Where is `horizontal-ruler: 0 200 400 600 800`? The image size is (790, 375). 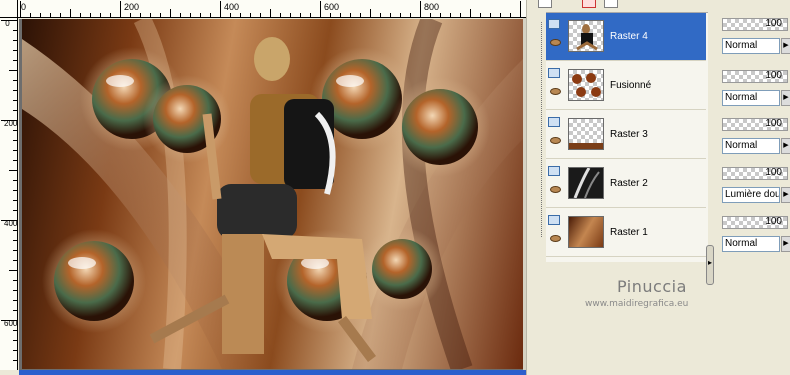
horizontal-ruler: 0 200 400 600 800 is located at coordinates (263, 9).